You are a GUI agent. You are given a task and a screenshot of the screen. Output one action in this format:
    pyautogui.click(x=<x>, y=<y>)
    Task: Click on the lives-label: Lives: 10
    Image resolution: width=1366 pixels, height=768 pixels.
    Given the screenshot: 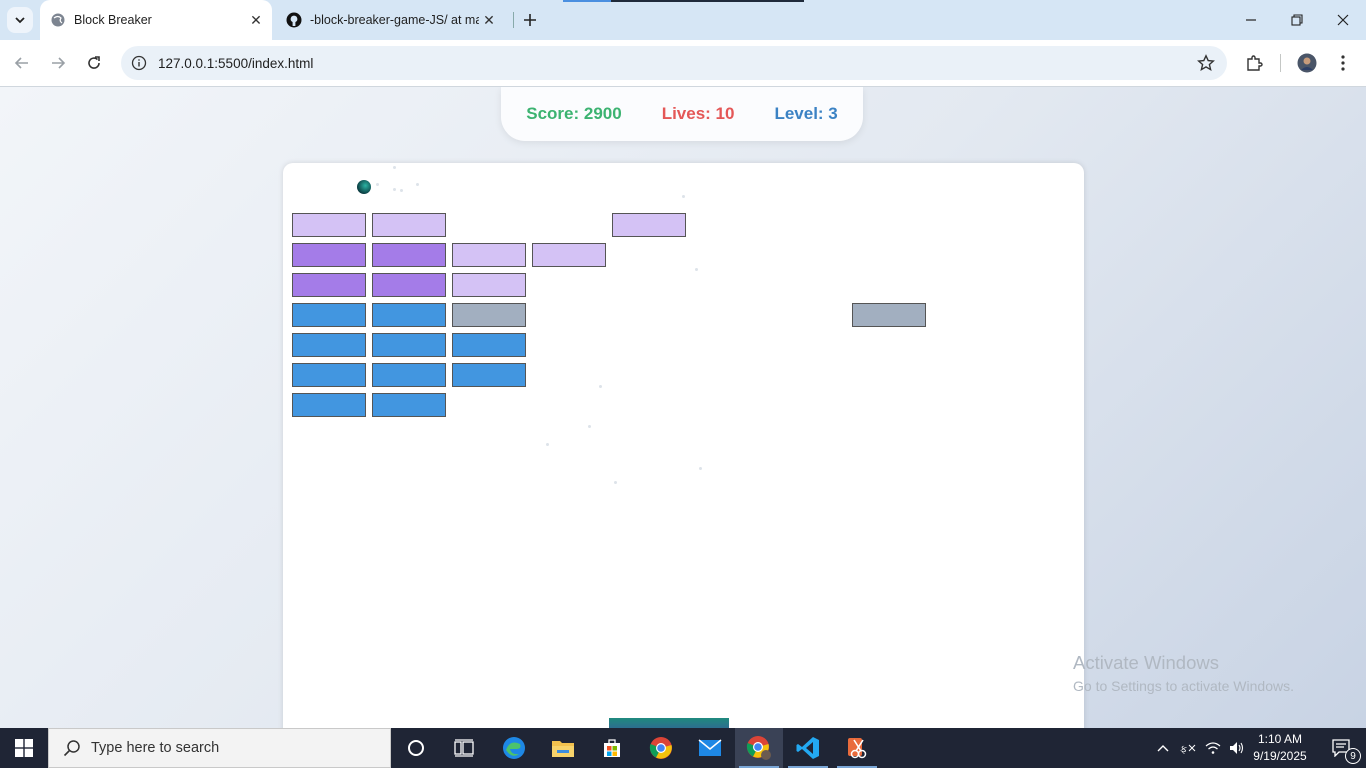 What is the action you would take?
    pyautogui.click(x=698, y=113)
    